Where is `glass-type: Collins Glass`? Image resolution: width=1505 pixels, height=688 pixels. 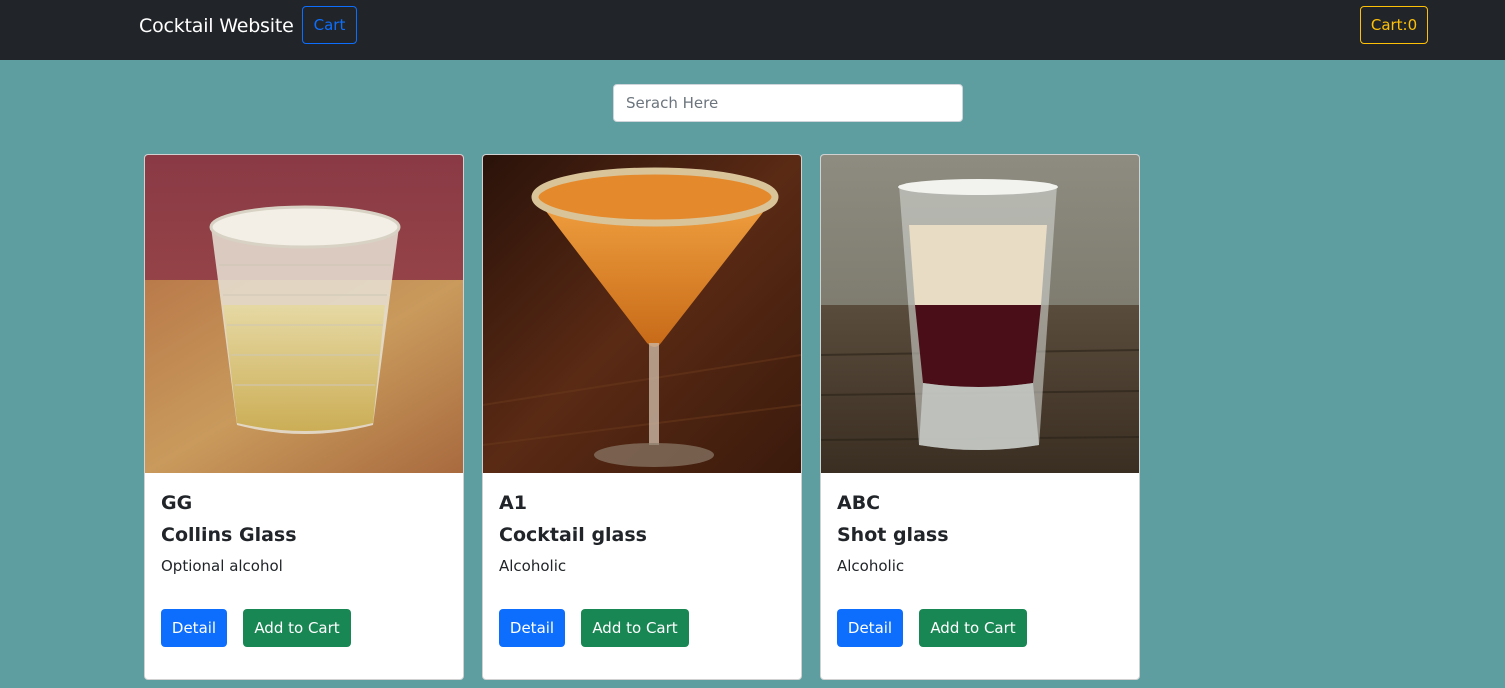
glass-type: Collins Glass is located at coordinates (229, 535).